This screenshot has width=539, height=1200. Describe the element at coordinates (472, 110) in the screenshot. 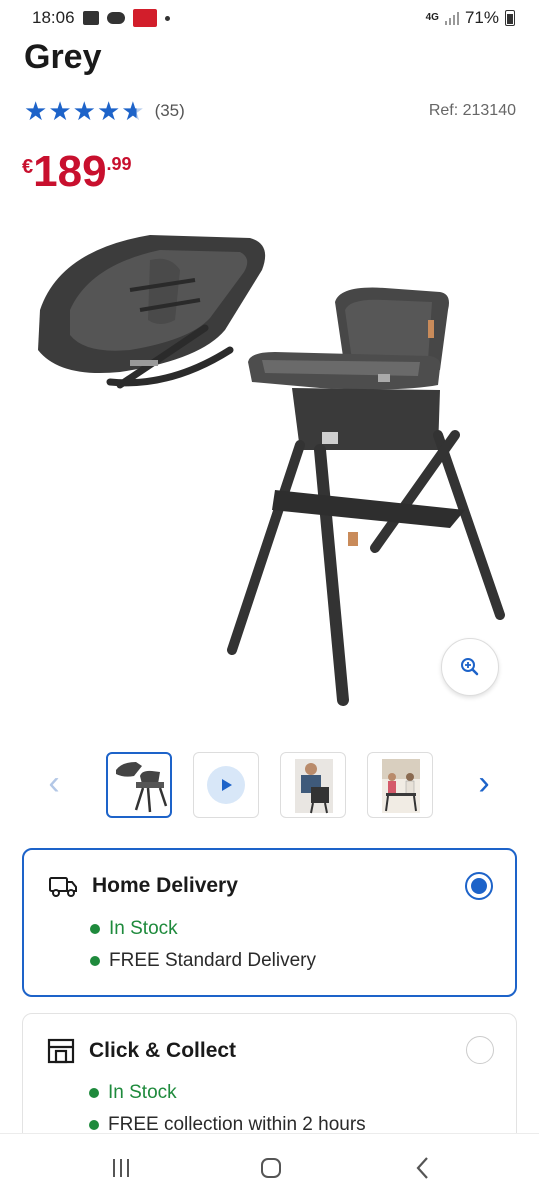

I see `product-ref: Ref: 213140` at that location.